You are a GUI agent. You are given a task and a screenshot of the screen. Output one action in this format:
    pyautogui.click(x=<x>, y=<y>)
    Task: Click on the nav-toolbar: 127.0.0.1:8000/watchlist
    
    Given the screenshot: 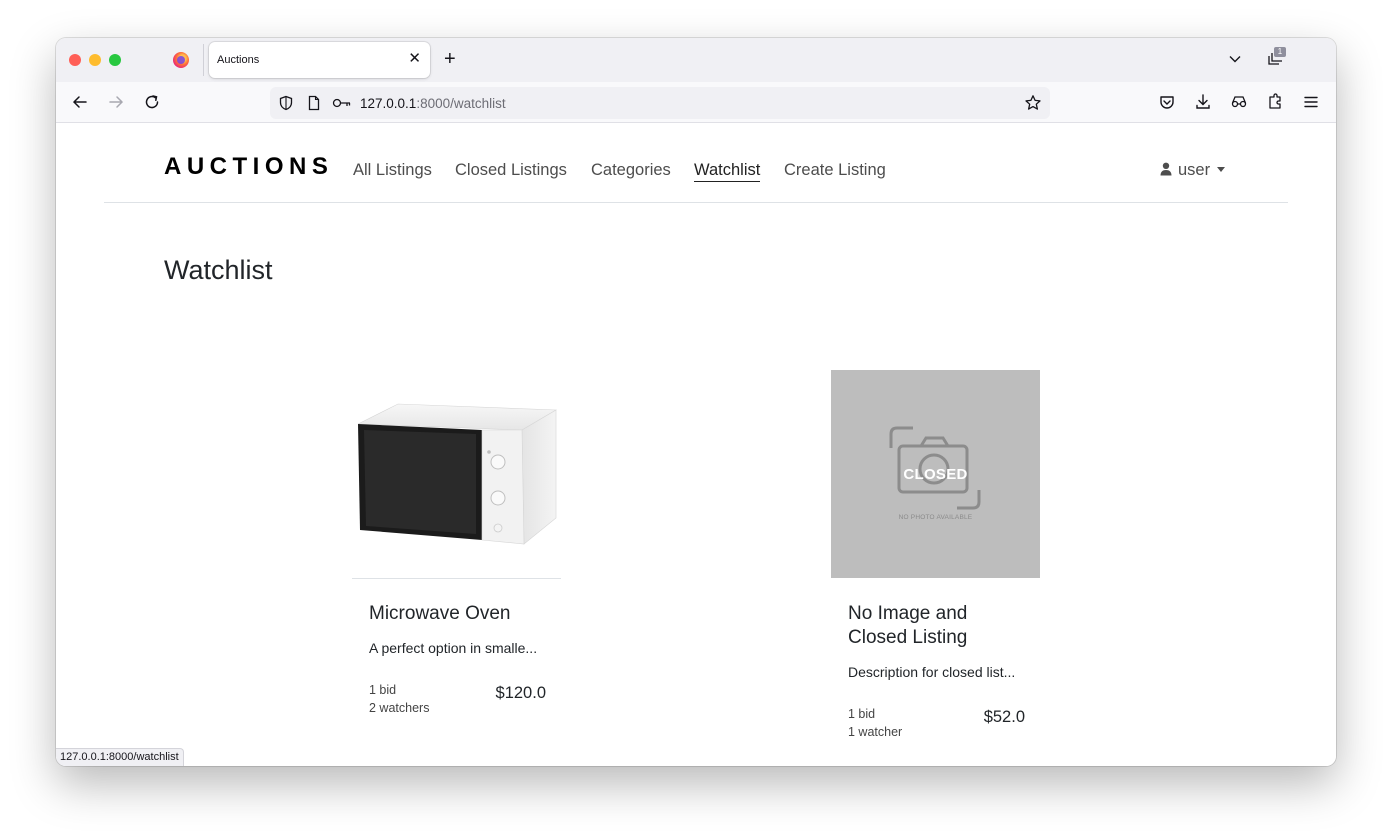 What is the action you would take?
    pyautogui.click(x=696, y=102)
    